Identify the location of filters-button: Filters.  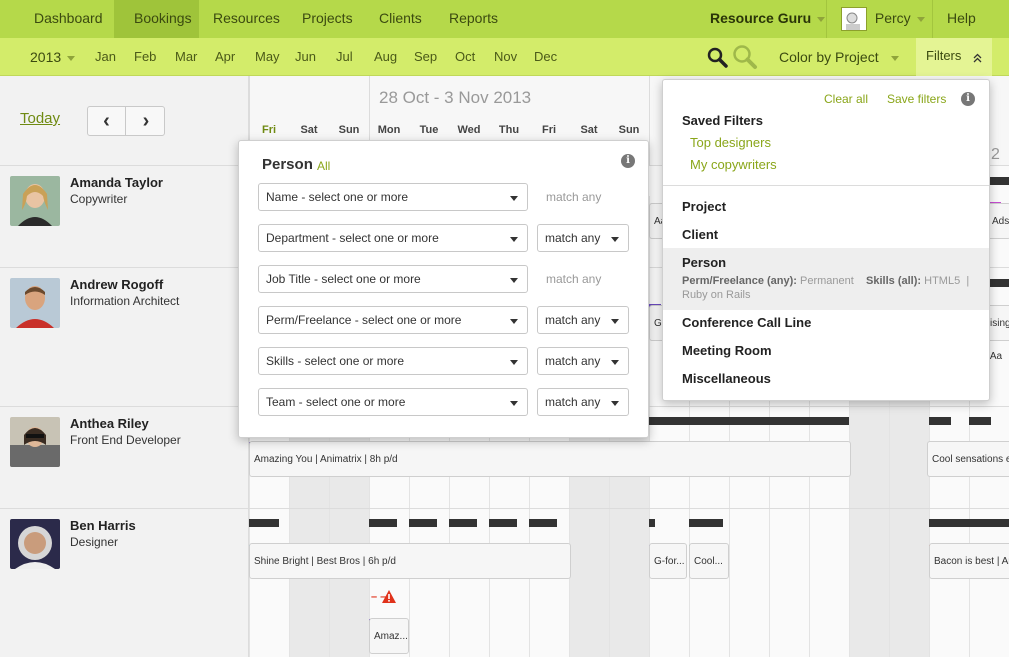
(954, 57).